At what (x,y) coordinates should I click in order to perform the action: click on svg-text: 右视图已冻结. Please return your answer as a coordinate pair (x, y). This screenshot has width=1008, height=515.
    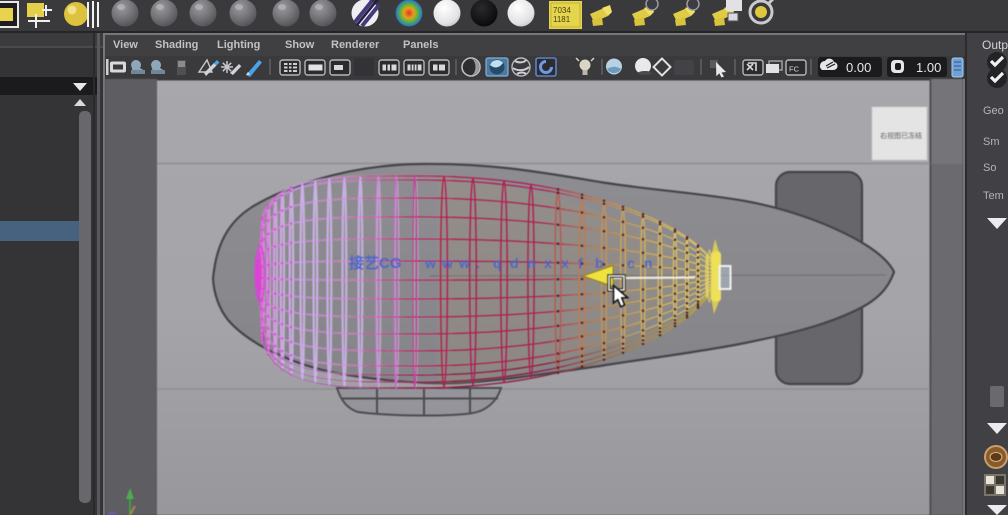
    Looking at the image, I should click on (901, 135).